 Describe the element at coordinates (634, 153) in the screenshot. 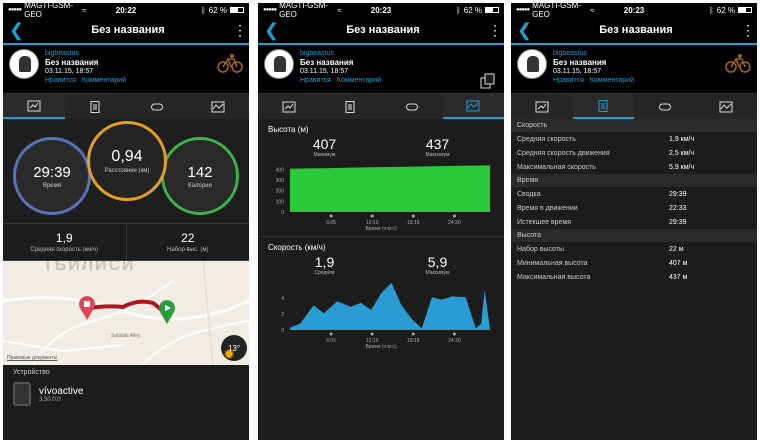

I see `list-item: Средняя скорость движения 2,5 км/ч` at that location.